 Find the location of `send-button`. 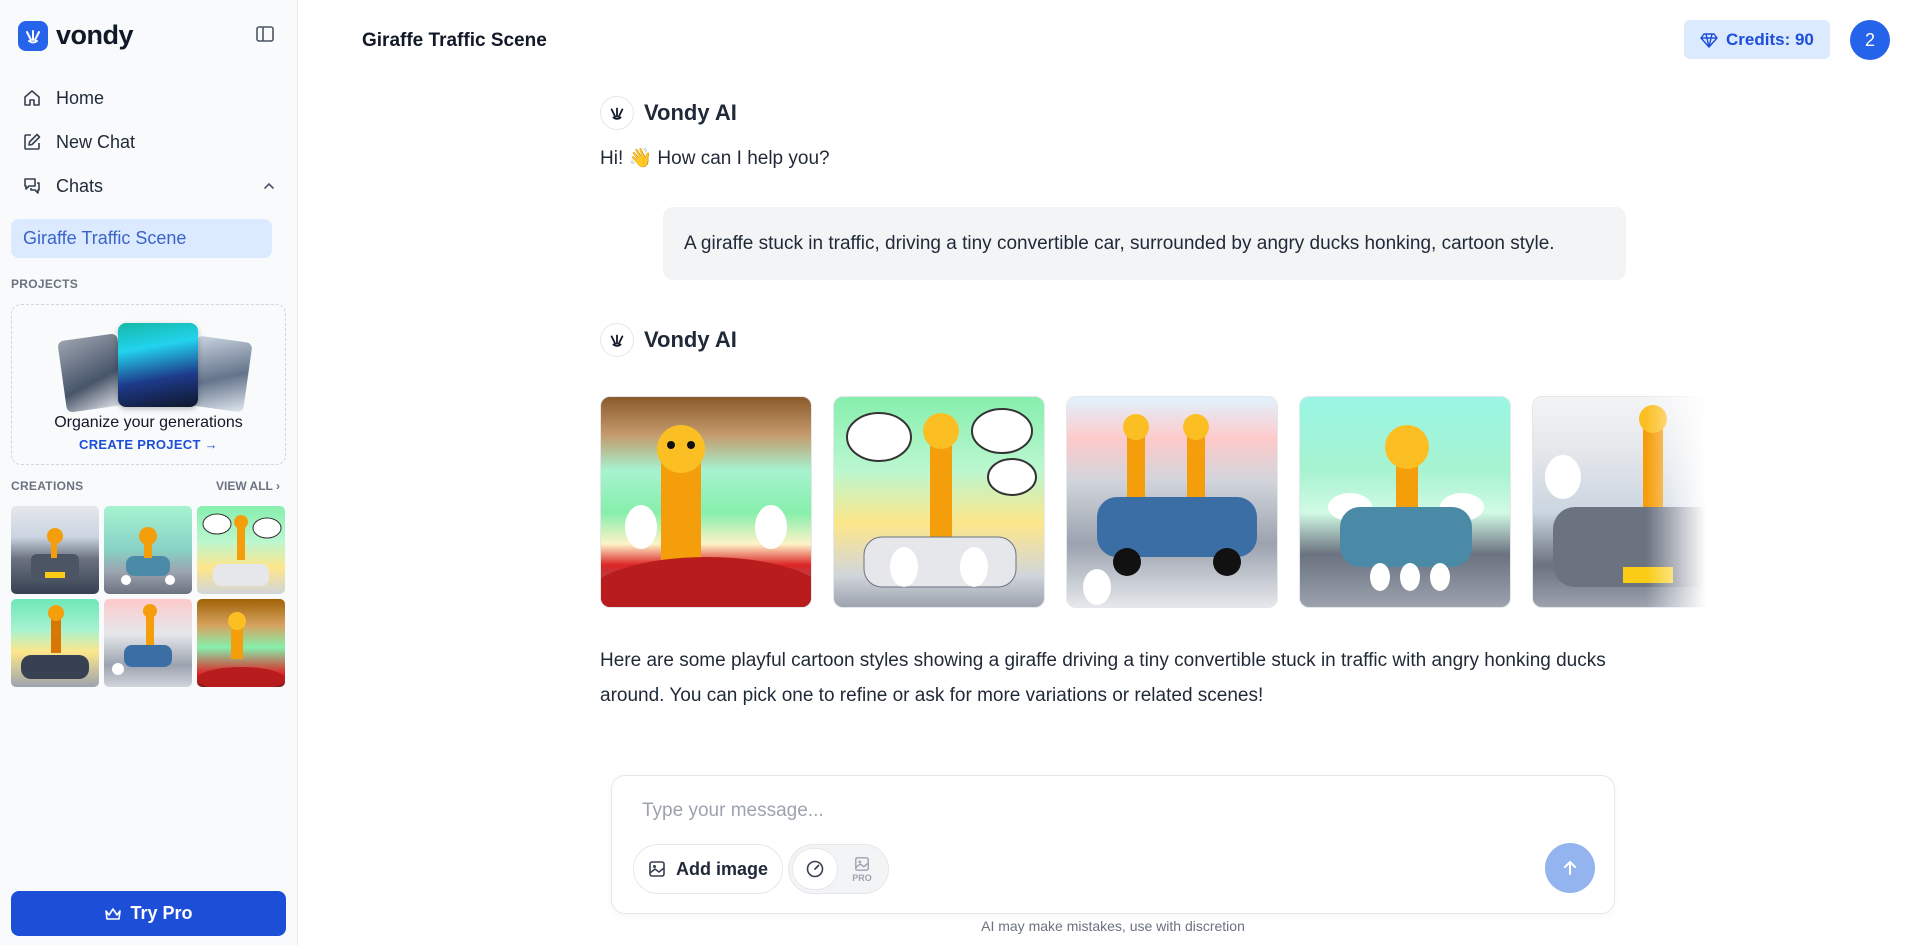

send-button is located at coordinates (1570, 868).